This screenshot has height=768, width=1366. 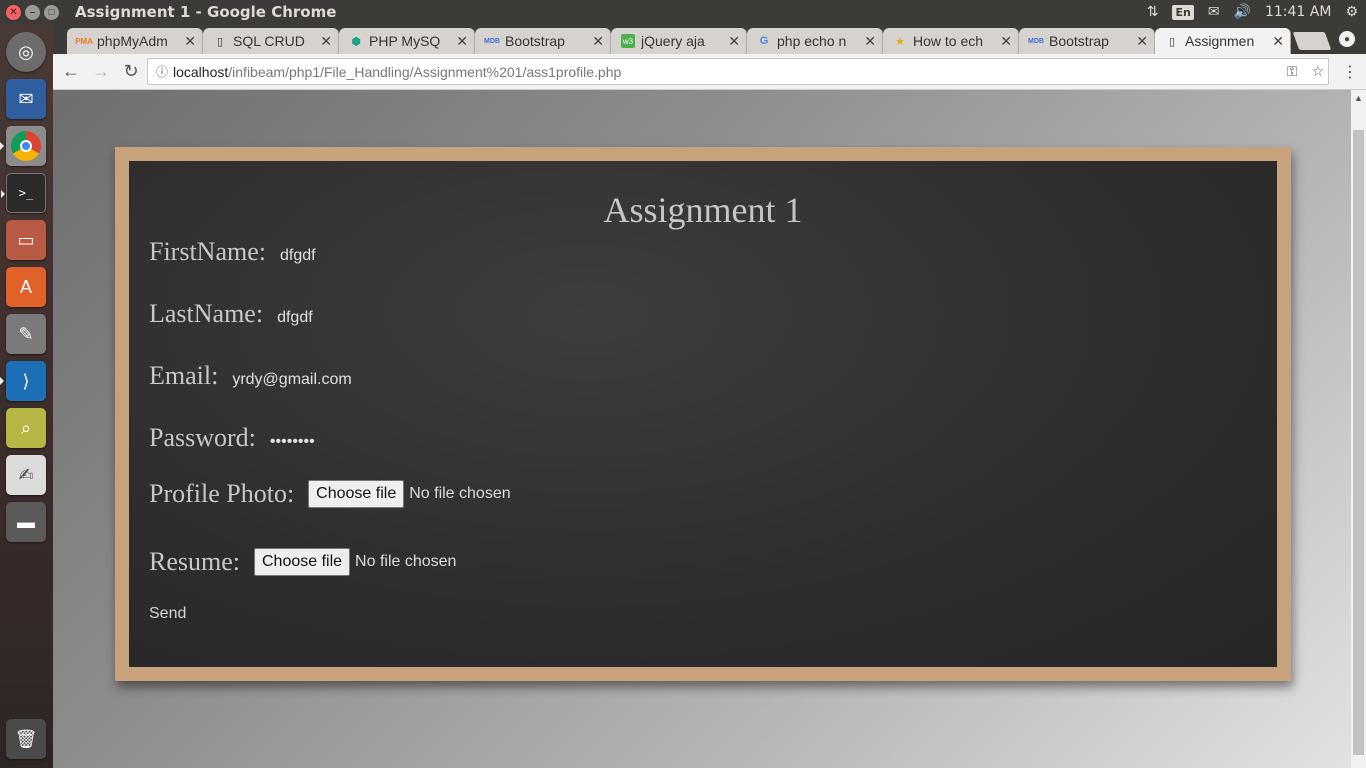 I want to click on profile-photo-choose-file-button: Choose file, so click(x=356, y=494).